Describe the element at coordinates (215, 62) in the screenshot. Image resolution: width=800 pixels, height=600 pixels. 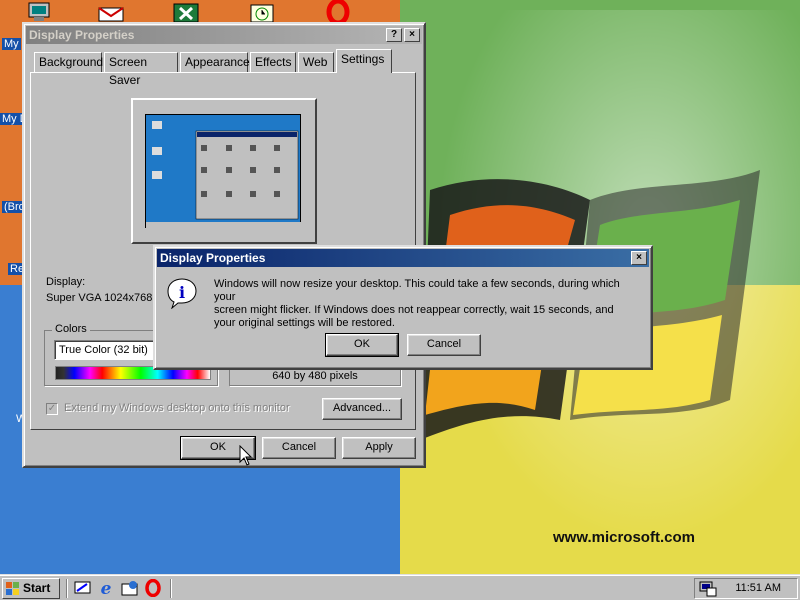
I see `tab-appearance: Appearance` at that location.